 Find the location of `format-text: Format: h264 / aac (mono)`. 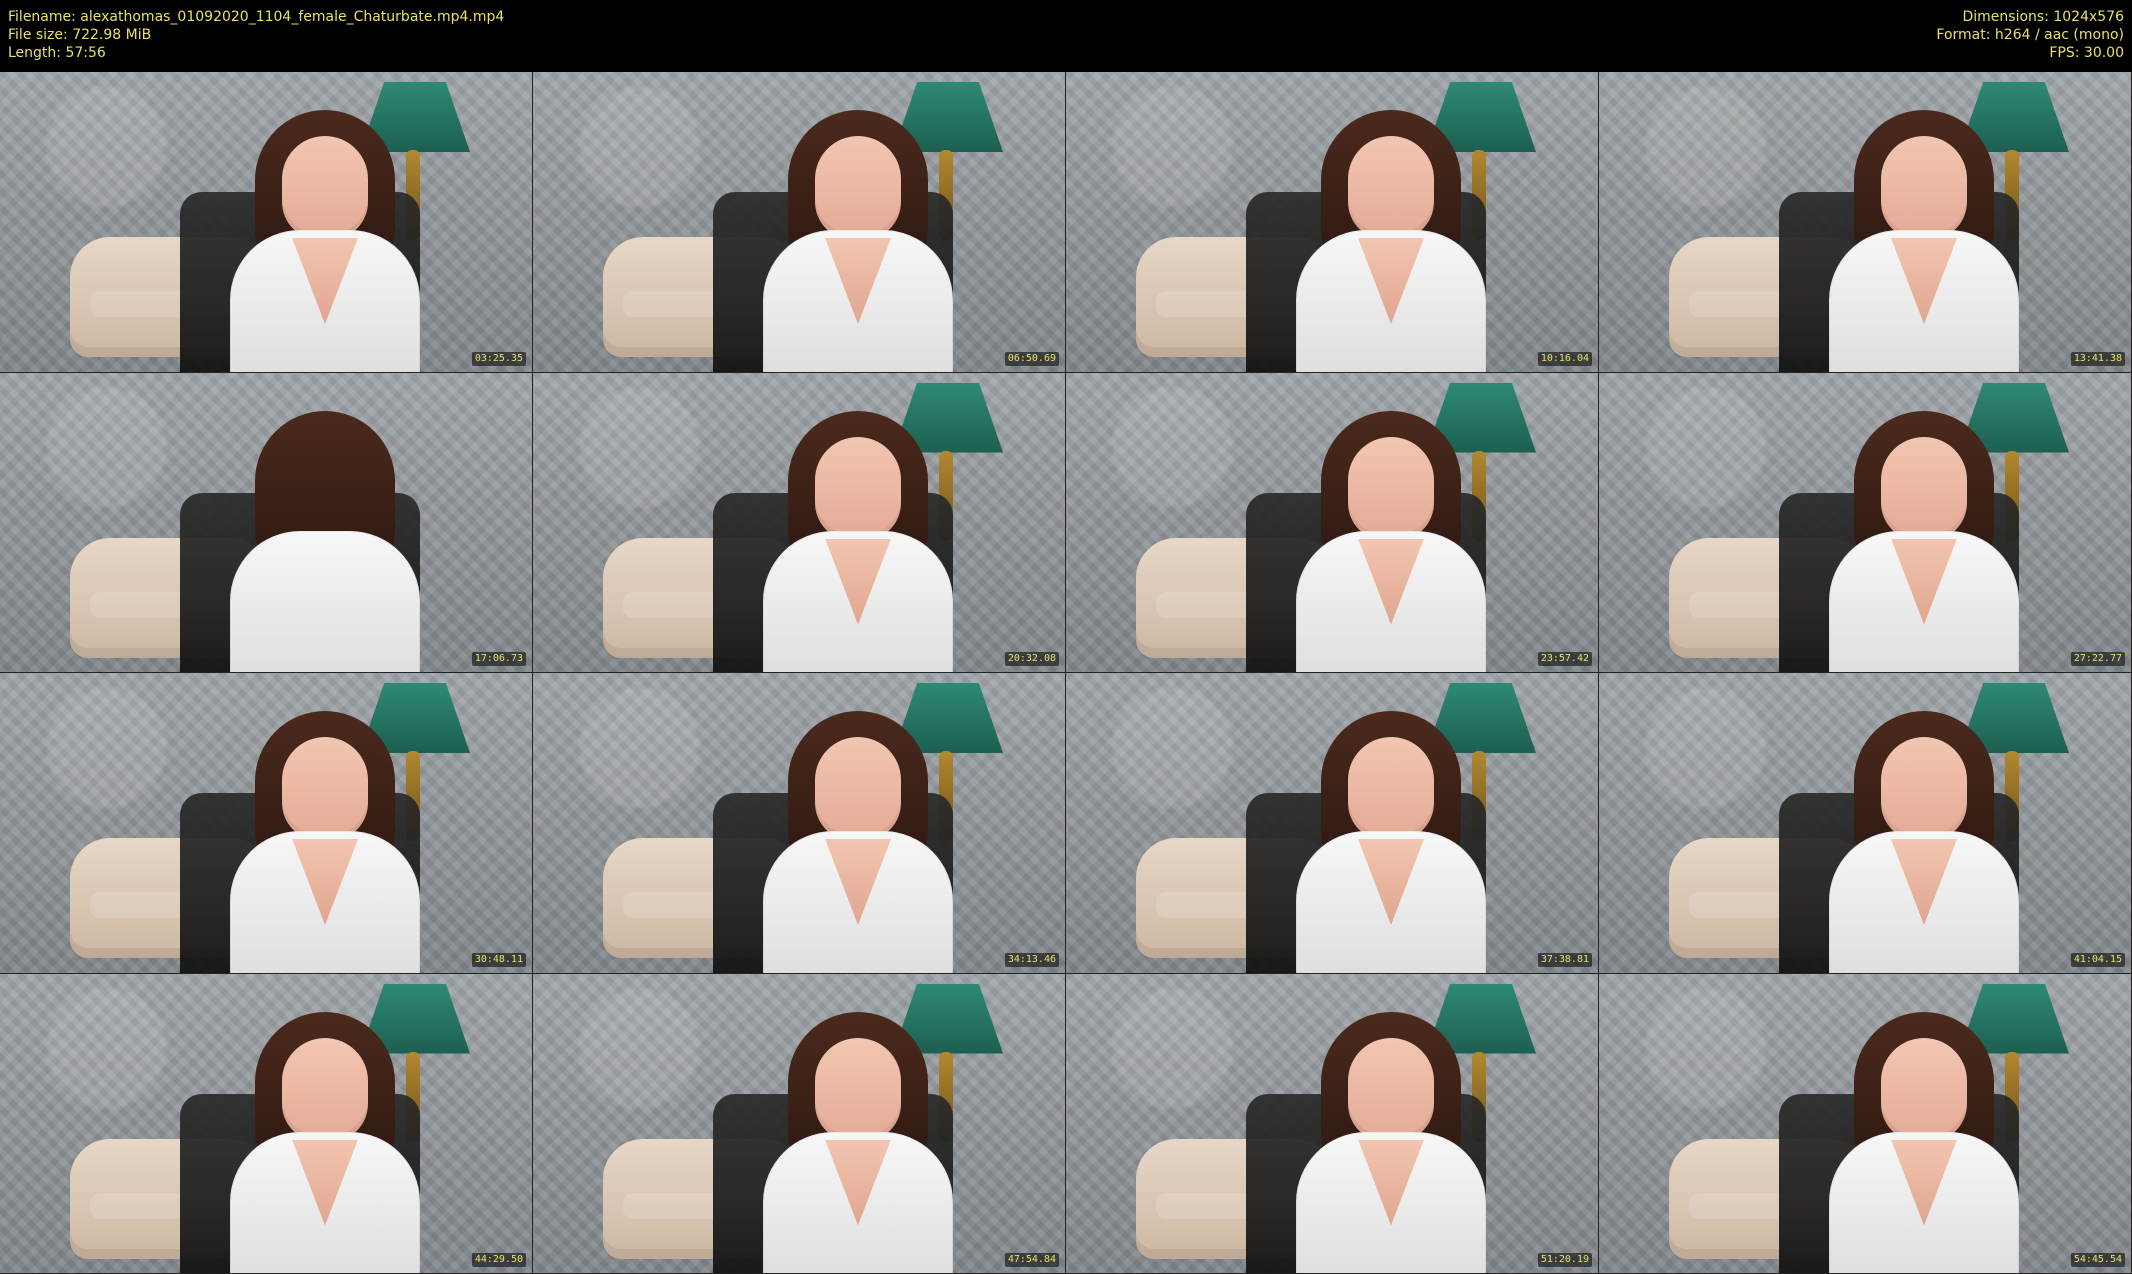

format-text: Format: h264 / aac (mono) is located at coordinates (2030, 35).